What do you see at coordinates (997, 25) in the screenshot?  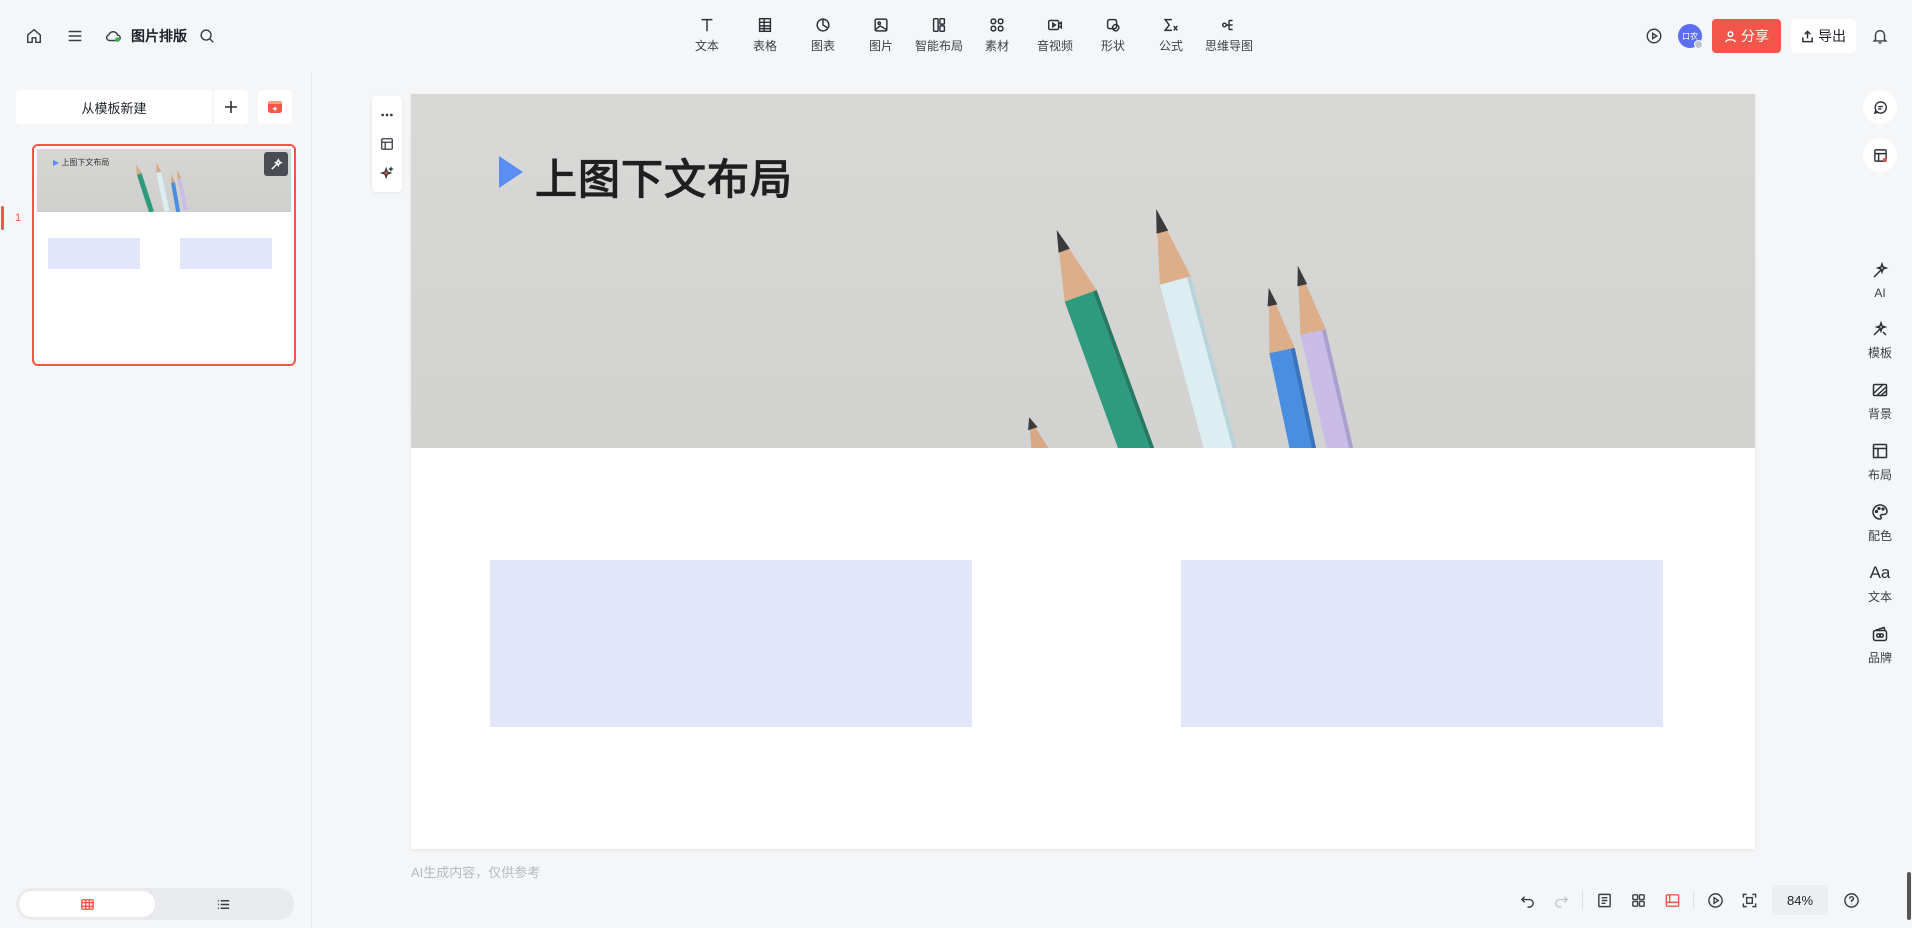 I see `assets-grid-icon` at bounding box center [997, 25].